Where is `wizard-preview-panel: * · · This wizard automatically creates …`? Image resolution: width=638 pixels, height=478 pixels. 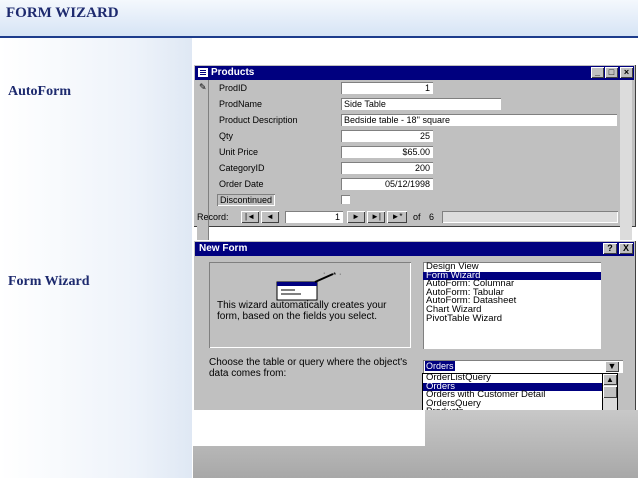 wizard-preview-panel: * · · This wizard automatically creates … is located at coordinates (310, 305).